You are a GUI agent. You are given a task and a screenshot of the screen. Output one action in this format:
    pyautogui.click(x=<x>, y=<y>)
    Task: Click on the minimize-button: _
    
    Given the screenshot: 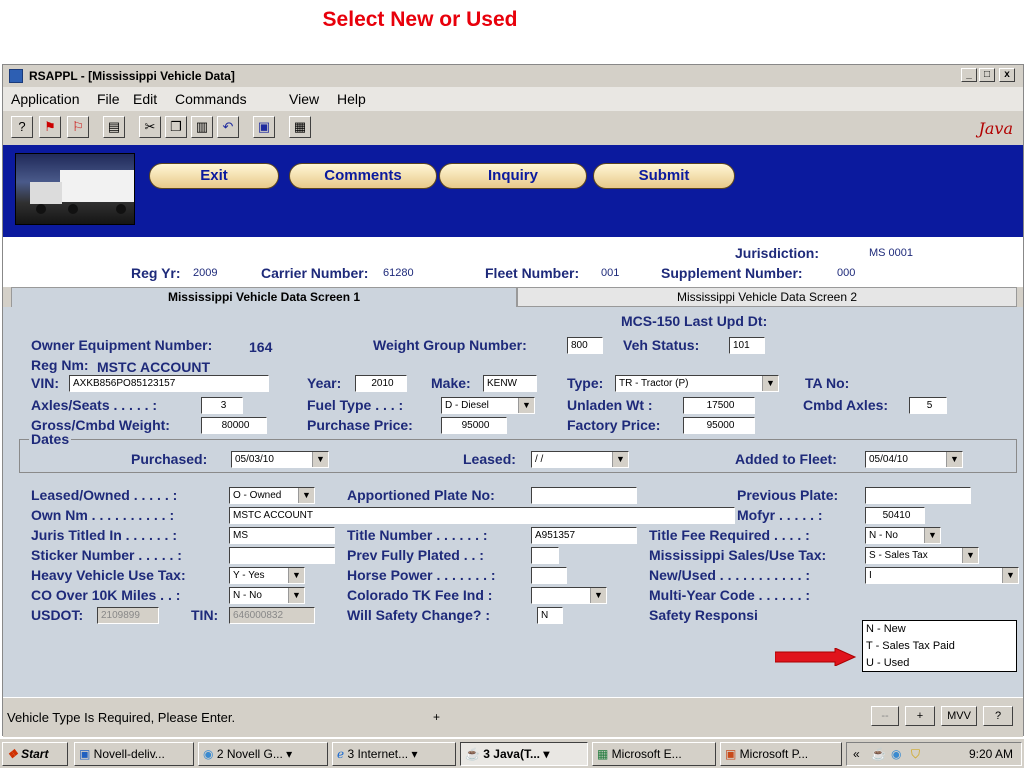 What is the action you would take?
    pyautogui.click(x=969, y=75)
    